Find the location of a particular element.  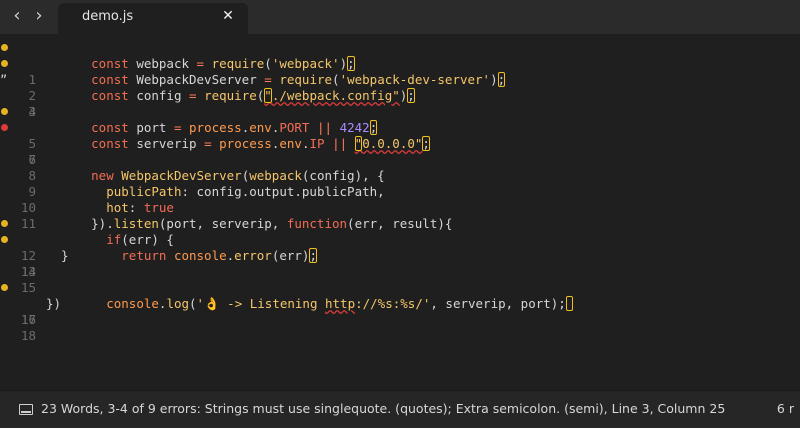

code-line-4: 4 is located at coordinates (400, 103).